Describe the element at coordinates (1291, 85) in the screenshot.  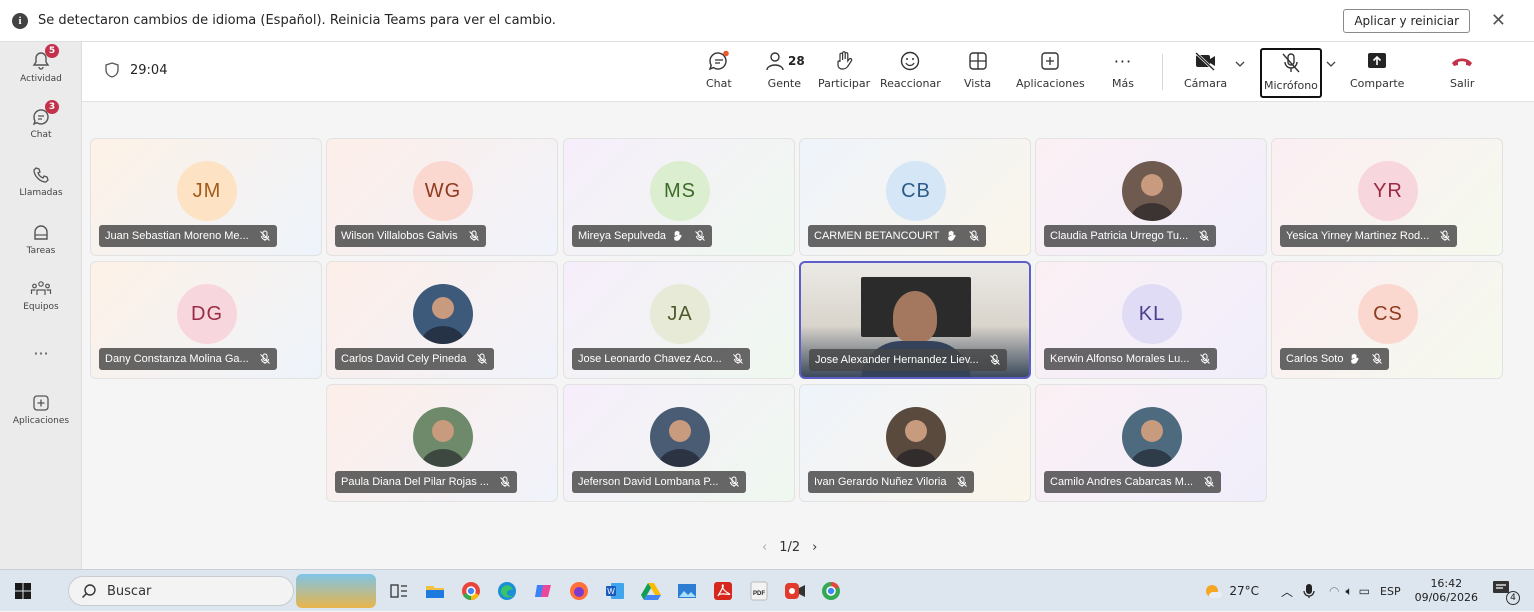
I see `mic-label: Micrófono` at that location.